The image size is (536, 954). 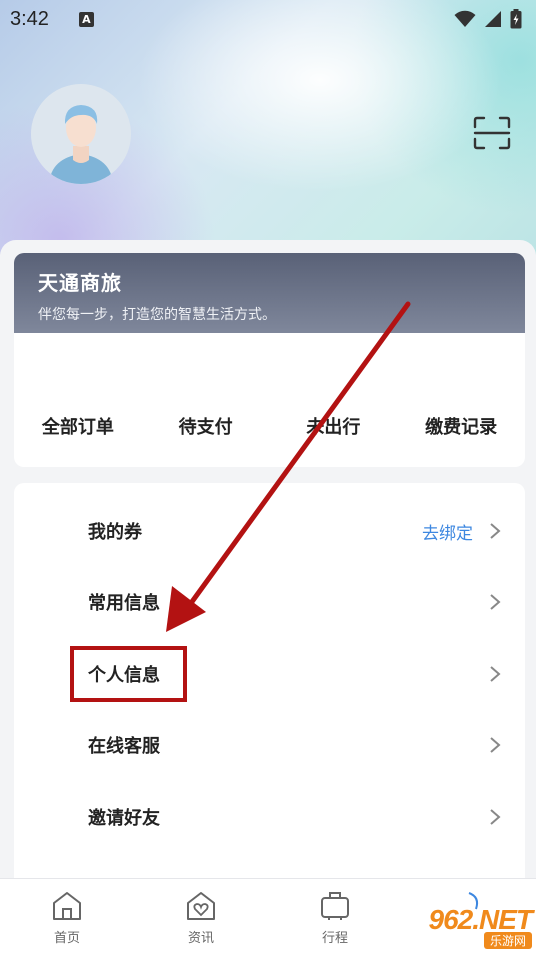 What do you see at coordinates (268, 19) in the screenshot?
I see `status-bar: 3:42 A` at bounding box center [268, 19].